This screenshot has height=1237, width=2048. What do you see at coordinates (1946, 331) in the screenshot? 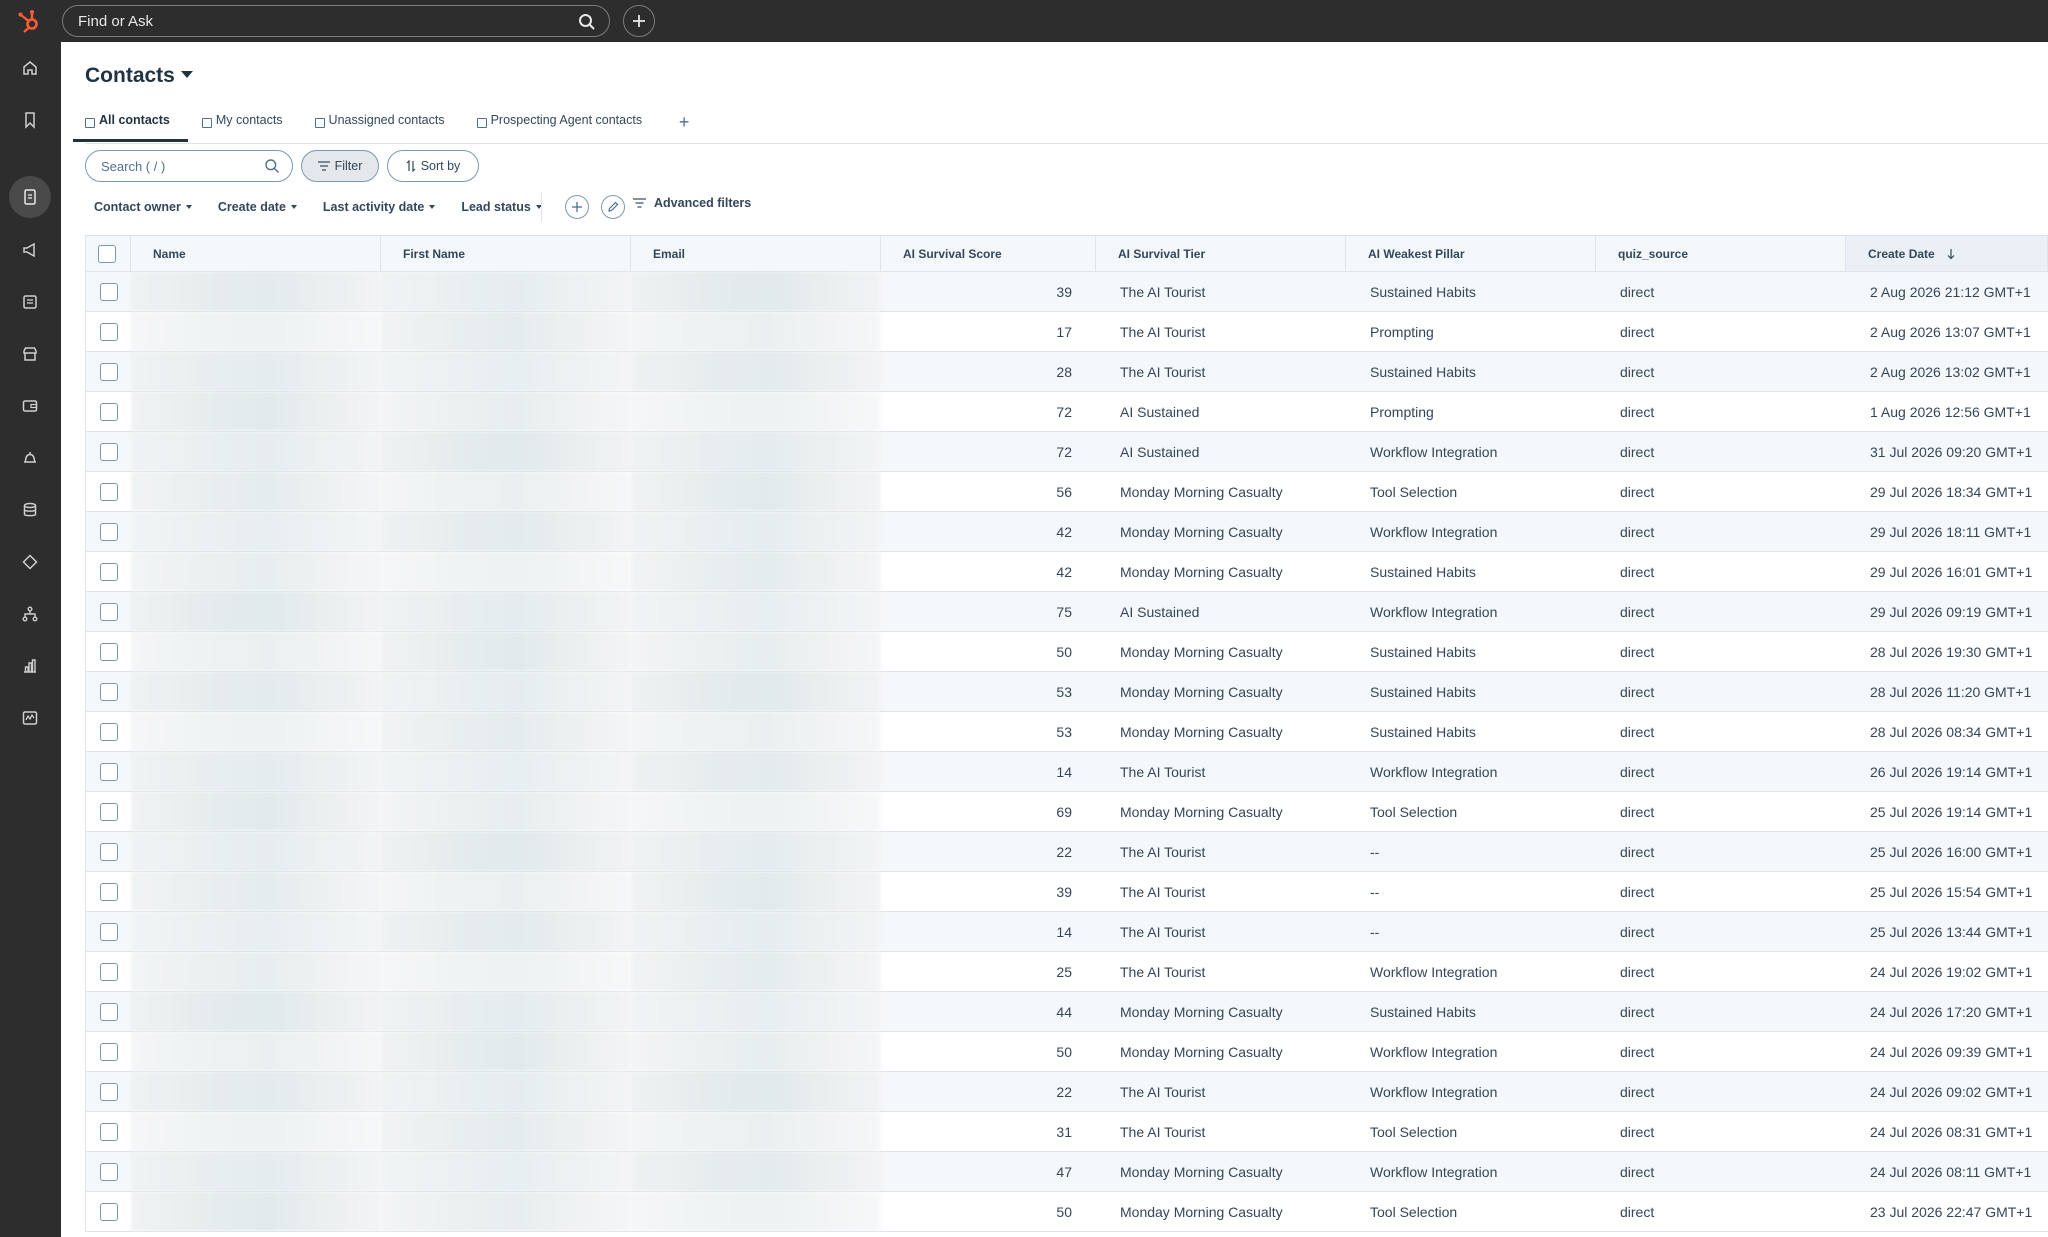
I see `create-date-cell: 2 Aug 2026 13:07 GMT+1` at bounding box center [1946, 331].